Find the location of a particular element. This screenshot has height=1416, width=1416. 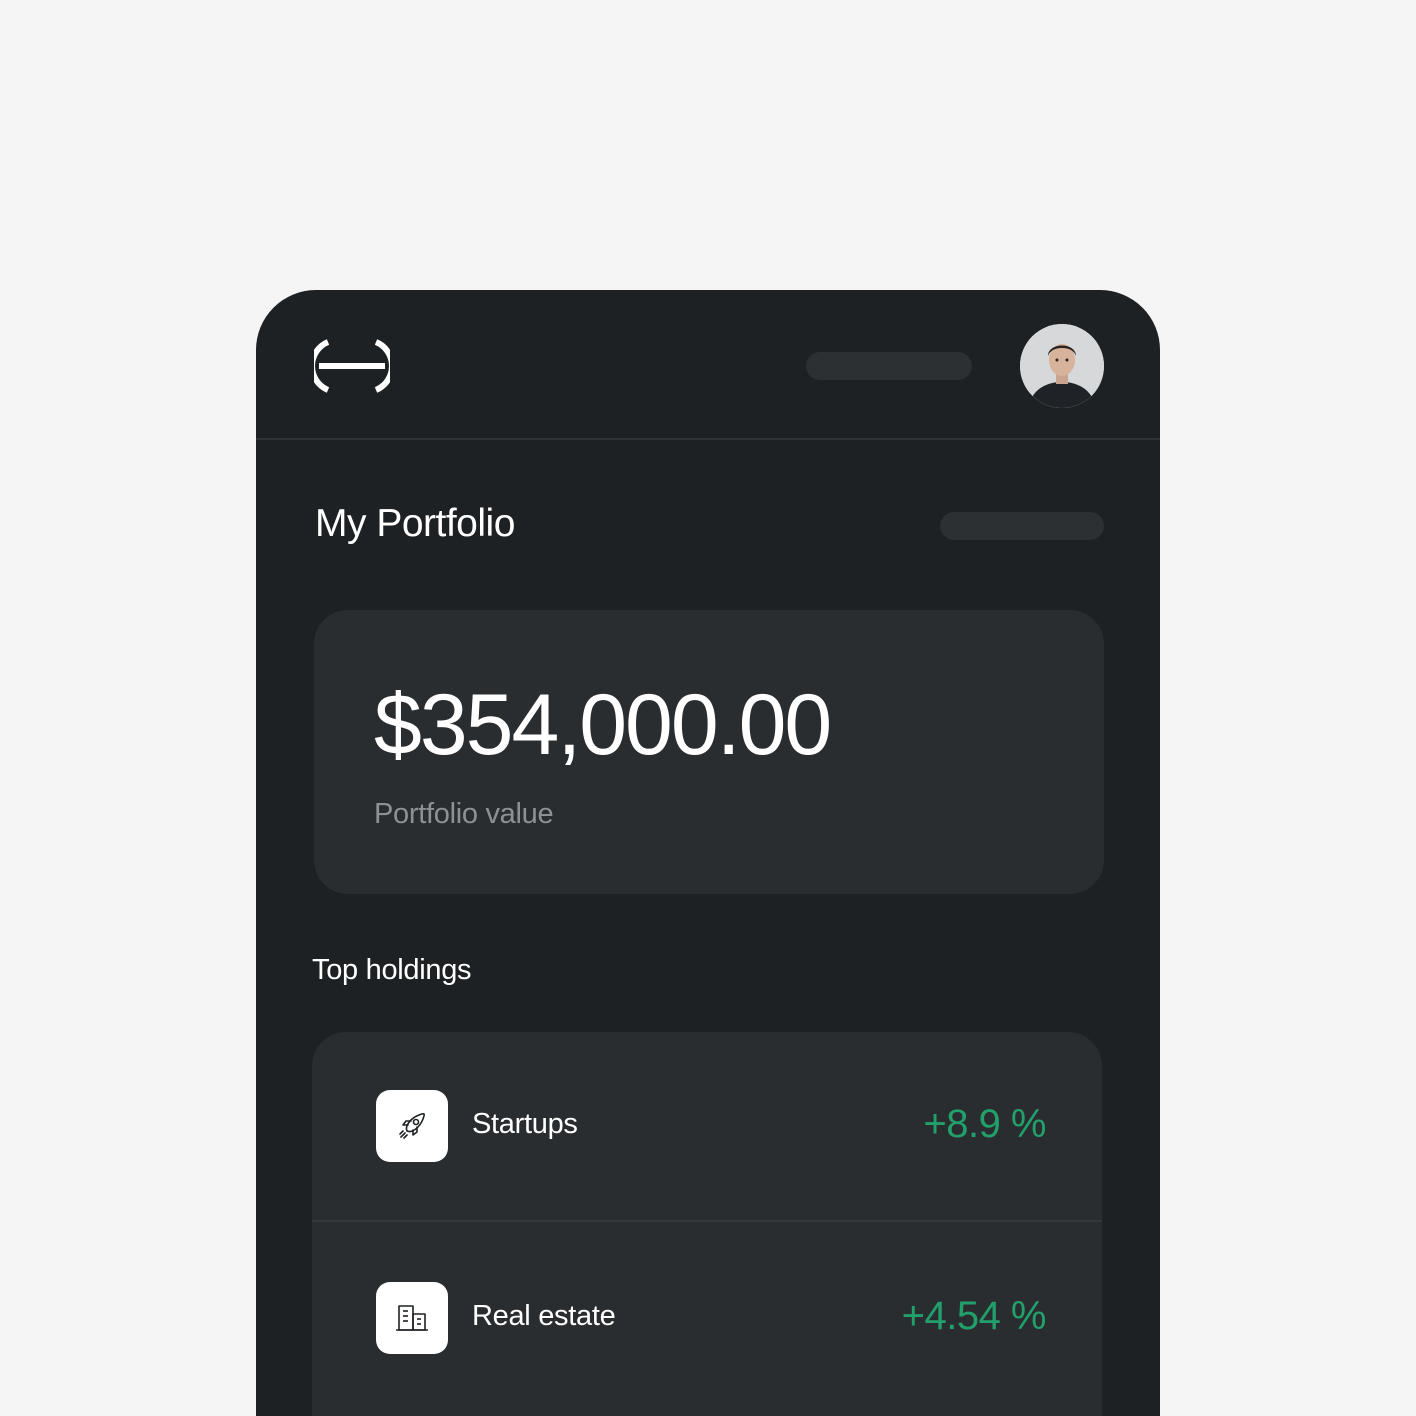

page-title: My Portfolio is located at coordinates (415, 523).